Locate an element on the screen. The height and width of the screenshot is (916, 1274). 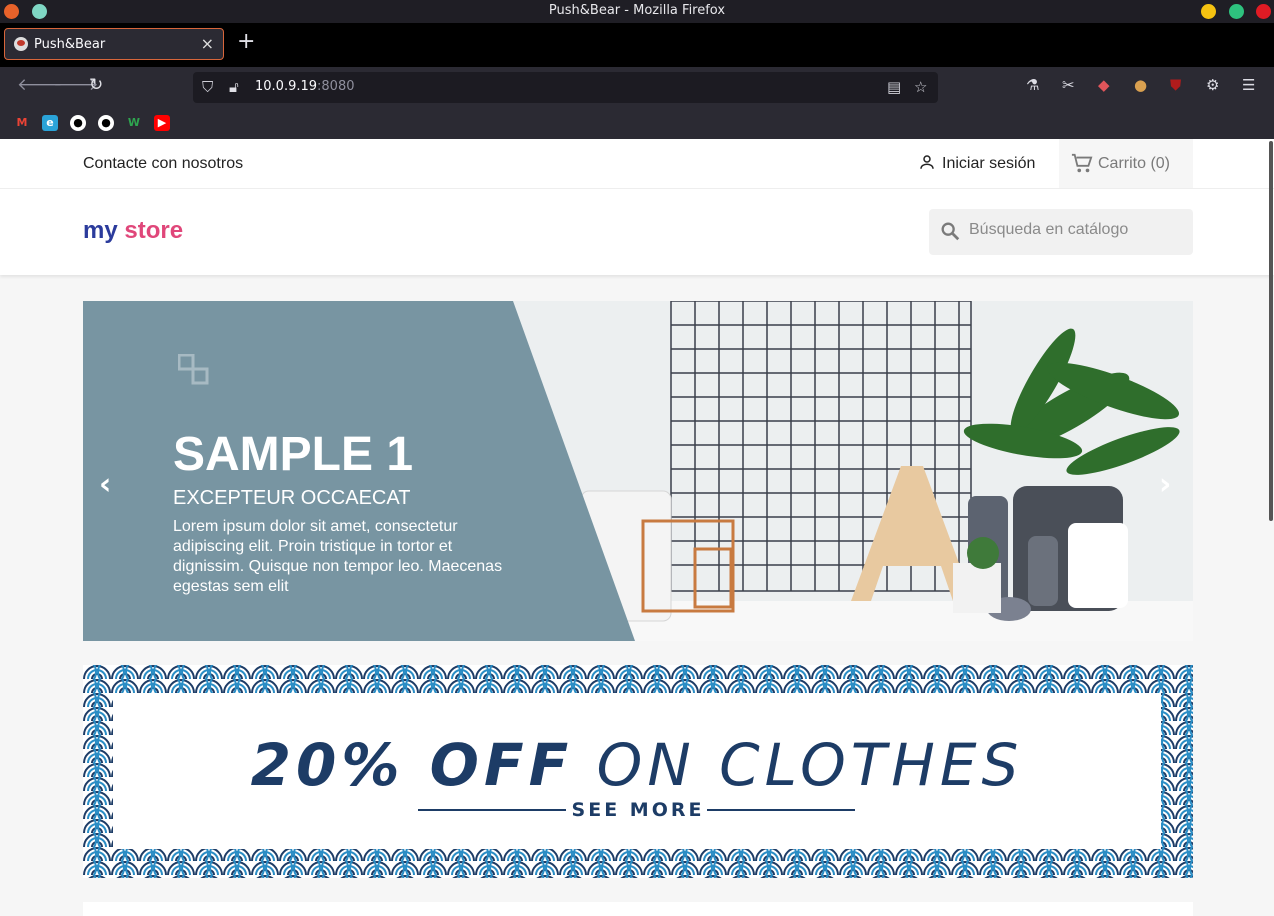
see-more-link: SEE MORE is located at coordinates (638, 810).